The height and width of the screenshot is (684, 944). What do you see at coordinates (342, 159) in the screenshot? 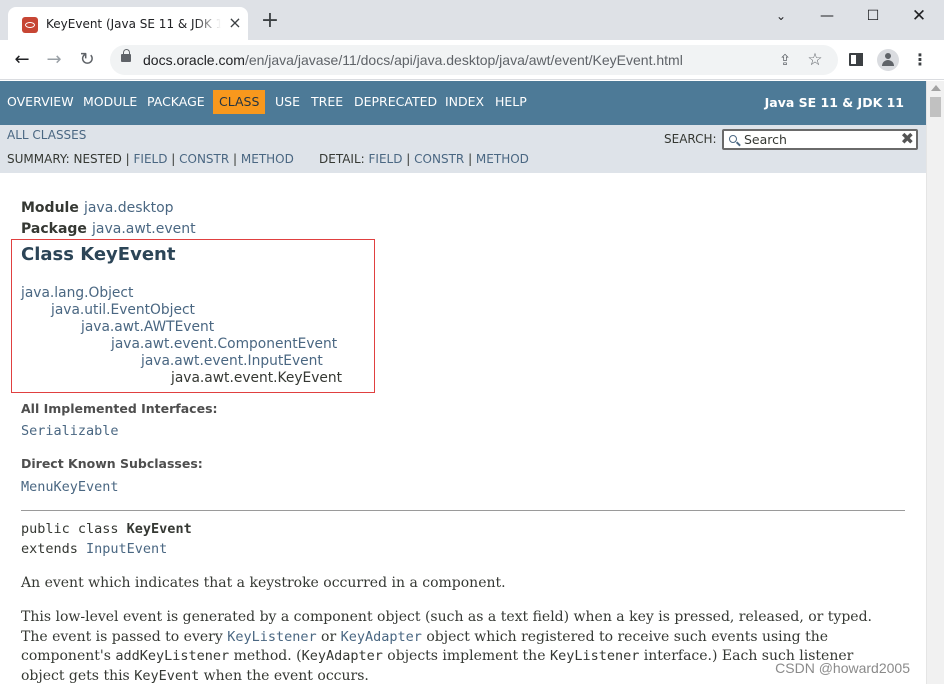
I see `detail-label: DETAIL:` at bounding box center [342, 159].